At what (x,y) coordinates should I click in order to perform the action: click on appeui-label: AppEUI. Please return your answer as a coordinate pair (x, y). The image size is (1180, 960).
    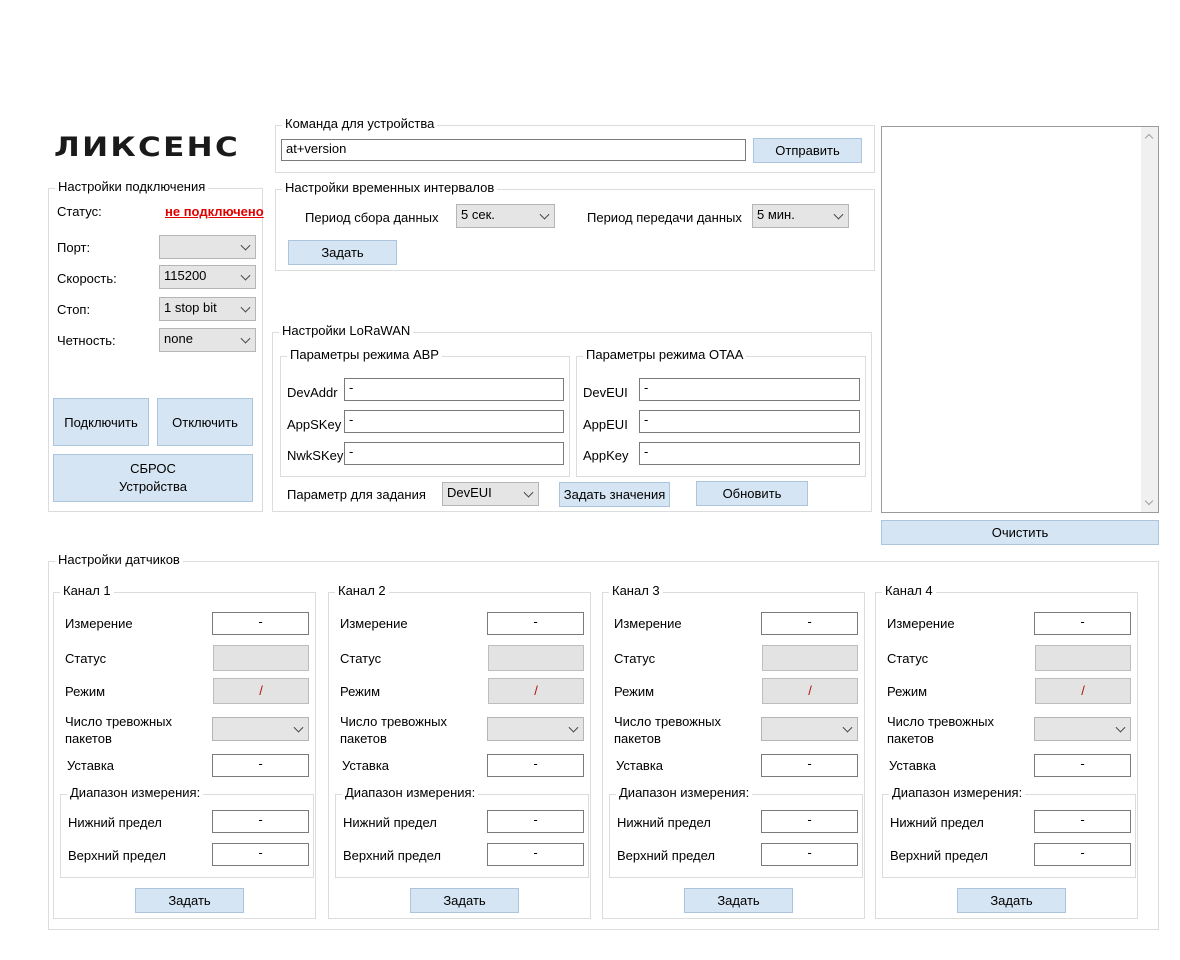
    Looking at the image, I should click on (605, 424).